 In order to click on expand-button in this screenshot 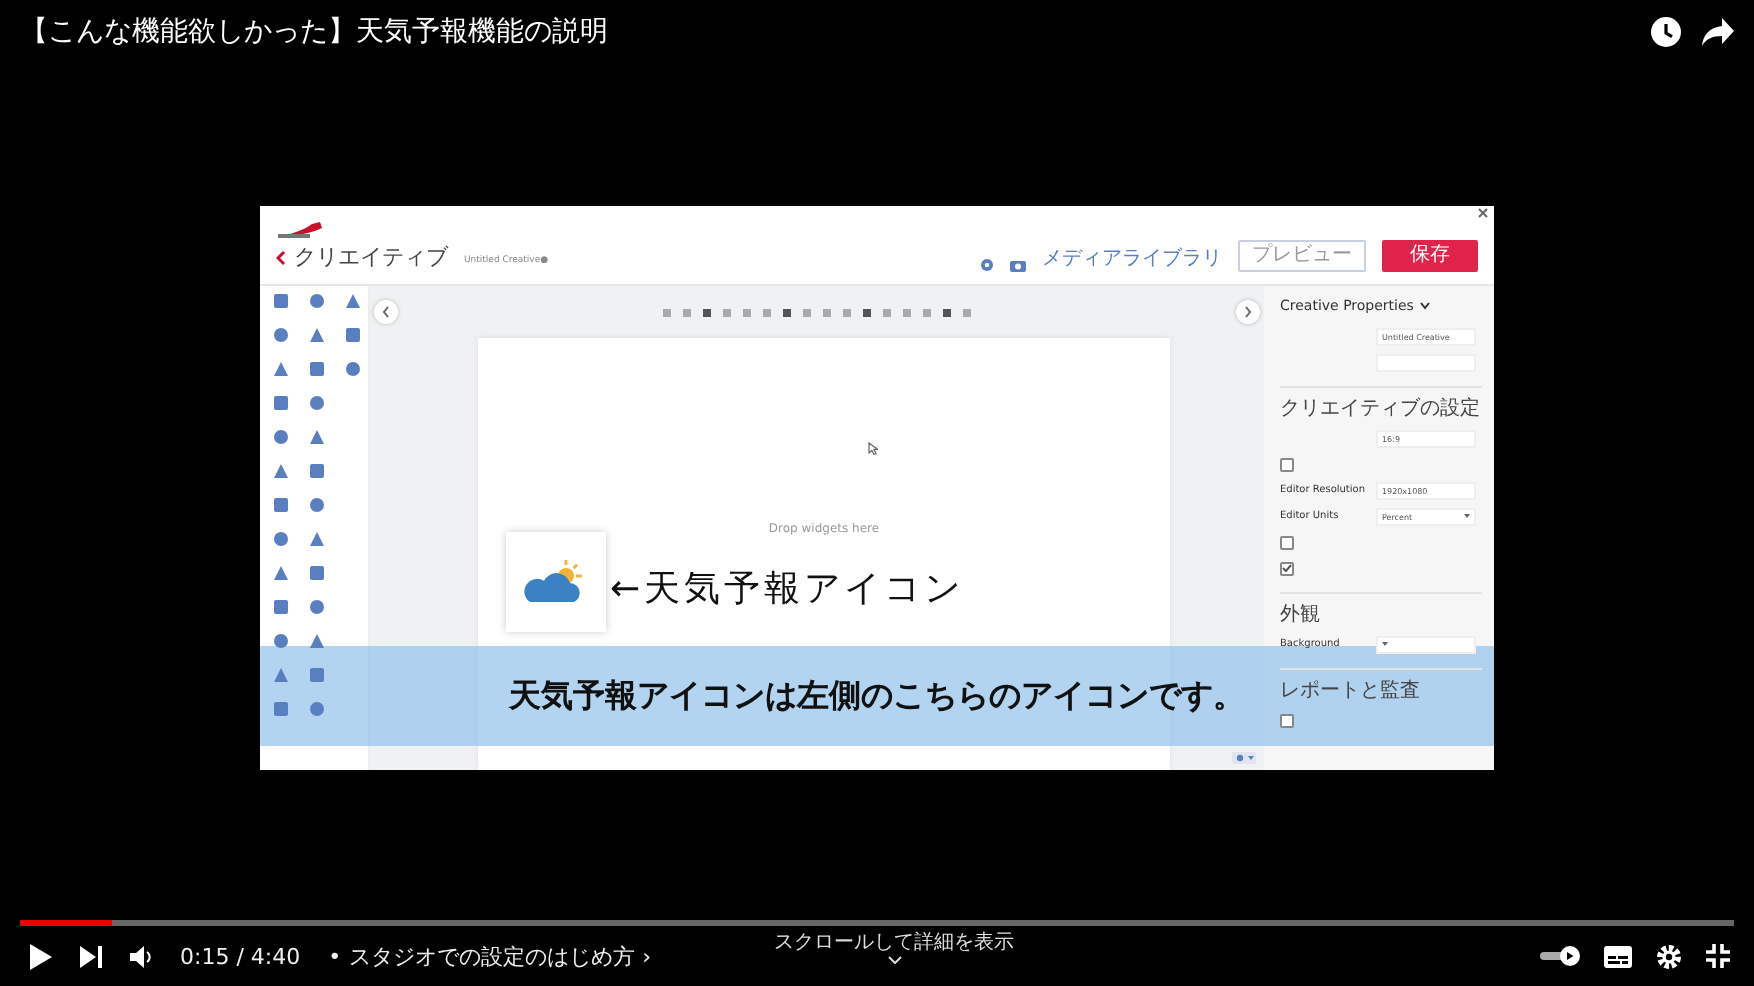, I will do `click(1248, 312)`.